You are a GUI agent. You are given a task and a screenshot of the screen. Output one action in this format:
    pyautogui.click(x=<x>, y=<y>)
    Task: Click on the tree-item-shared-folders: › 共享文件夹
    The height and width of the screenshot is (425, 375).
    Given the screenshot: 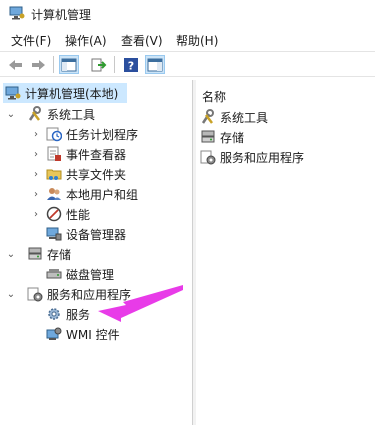 What is the action you would take?
    pyautogui.click(x=78, y=174)
    